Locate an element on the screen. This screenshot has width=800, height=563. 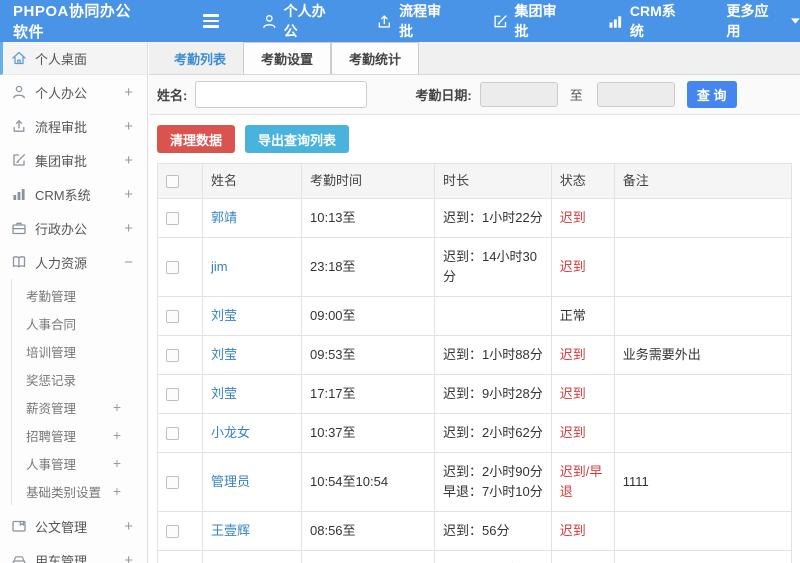
sidebar-item: 流程审批 + is located at coordinates (73, 126).